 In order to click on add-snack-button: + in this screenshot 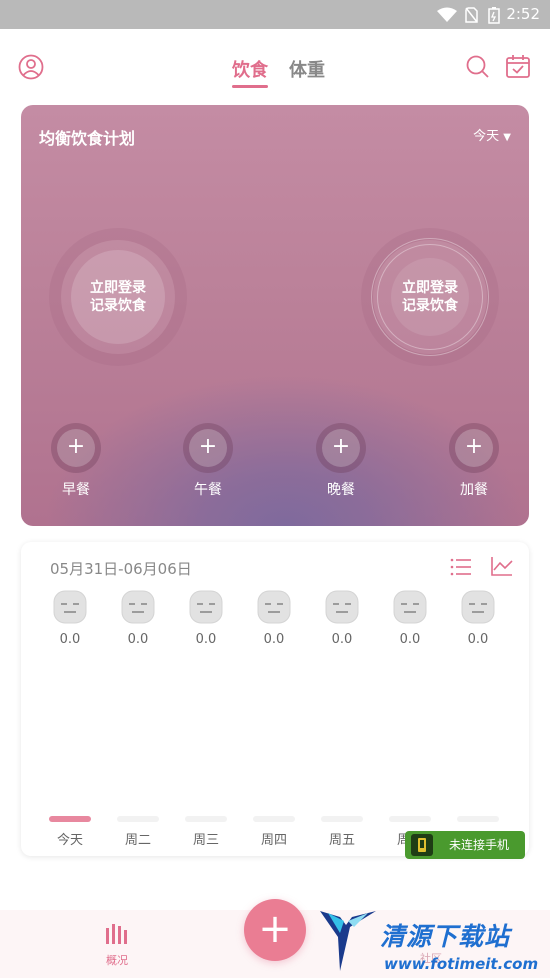, I will do `click(474, 448)`.